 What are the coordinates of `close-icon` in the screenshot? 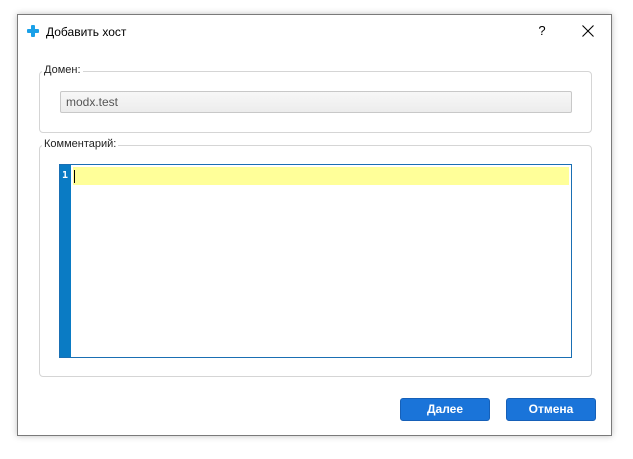 It's located at (588, 31).